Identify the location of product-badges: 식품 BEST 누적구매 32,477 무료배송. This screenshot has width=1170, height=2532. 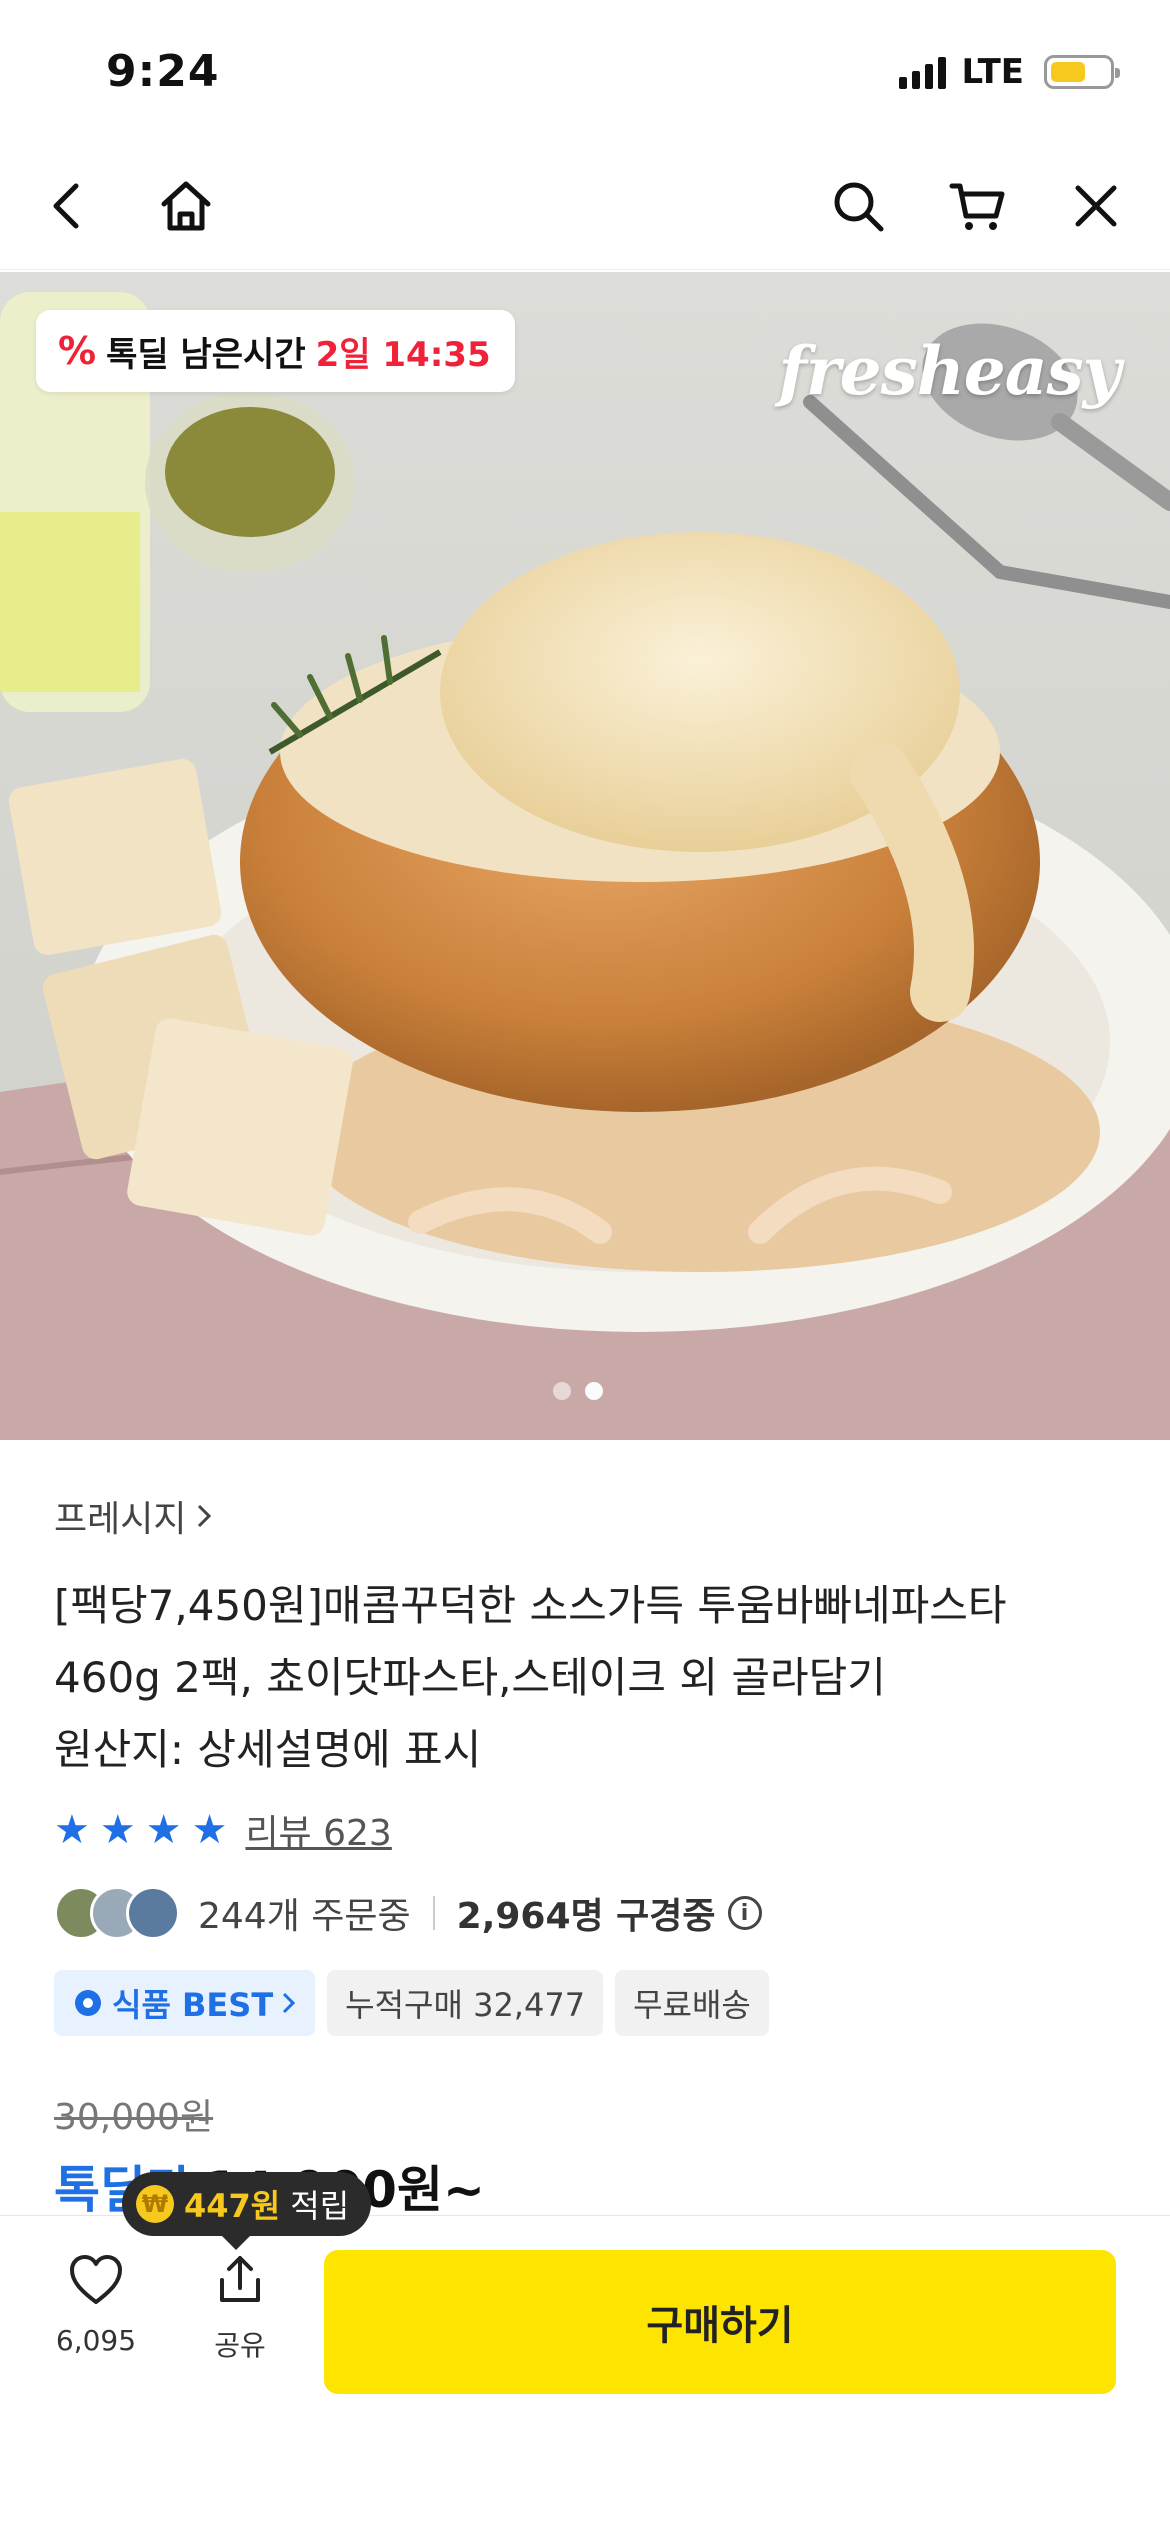
(585, 2003).